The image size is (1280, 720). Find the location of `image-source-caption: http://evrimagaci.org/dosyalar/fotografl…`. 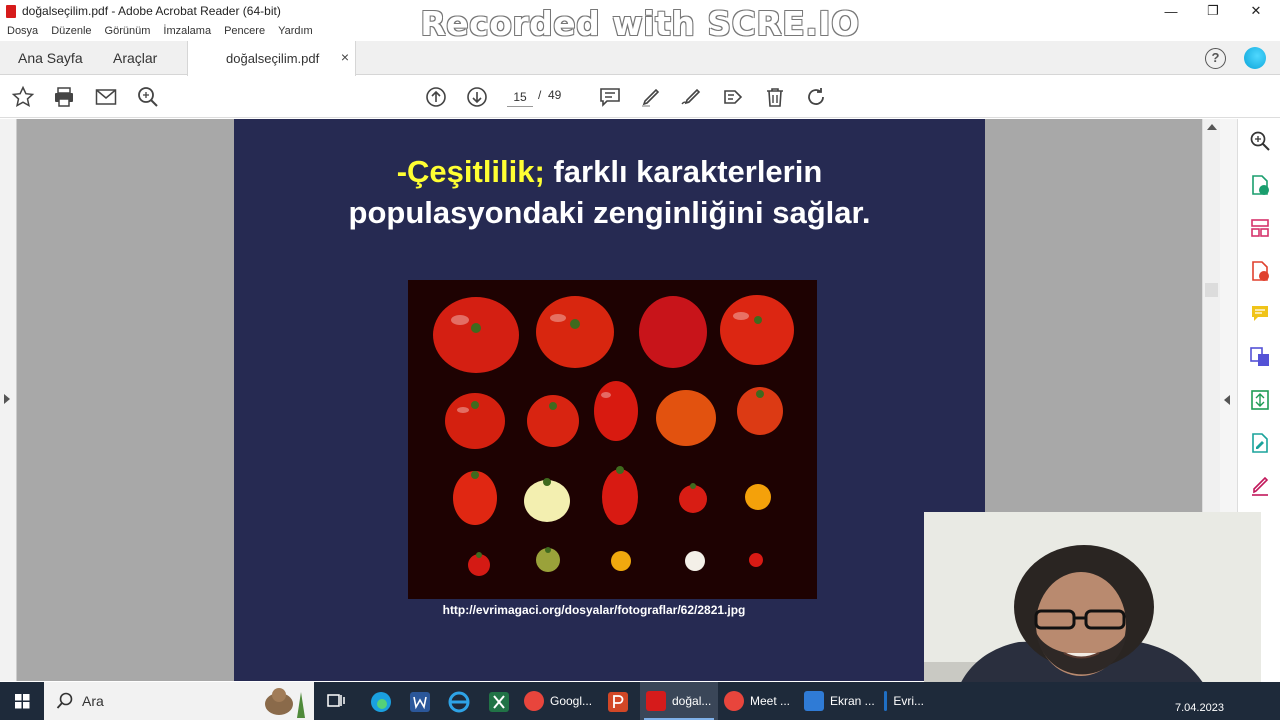

image-source-caption: http://evrimagaci.org/dosyalar/fotografl… is located at coordinates (594, 610).